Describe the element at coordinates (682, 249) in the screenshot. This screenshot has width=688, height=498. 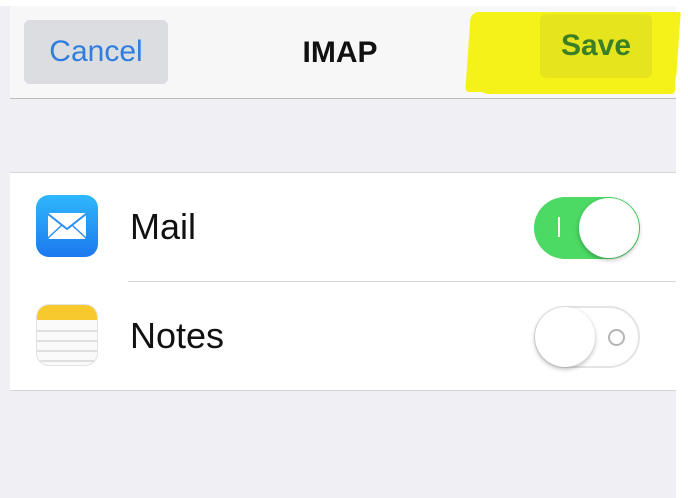
I see `right-edge` at that location.